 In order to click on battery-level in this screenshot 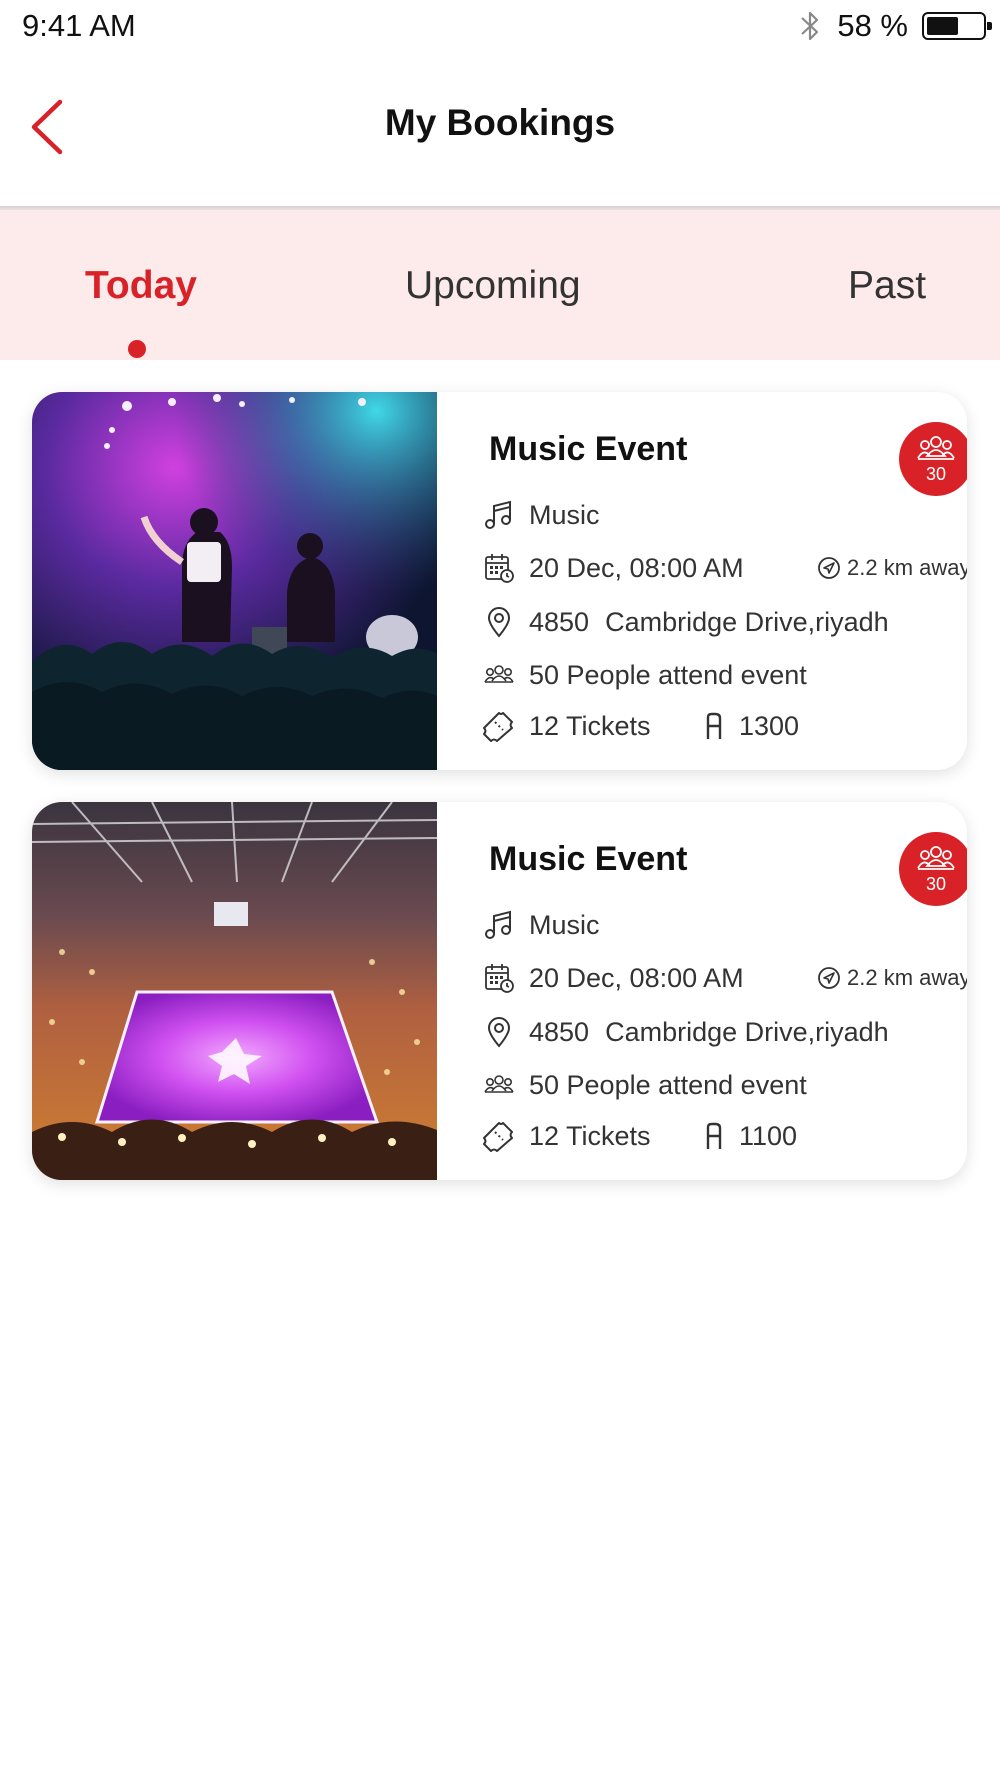, I will do `click(942, 26)`.